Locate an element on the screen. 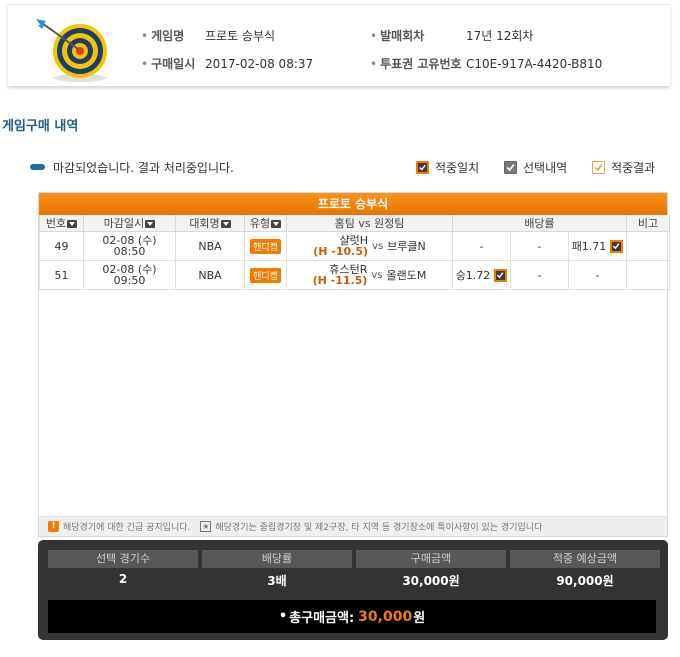 This screenshot has width=680, height=657. status-row: 마감되었습니다. 결과 처리중입니다. 적중일치 선택내역 적중결과 is located at coordinates (350, 167).